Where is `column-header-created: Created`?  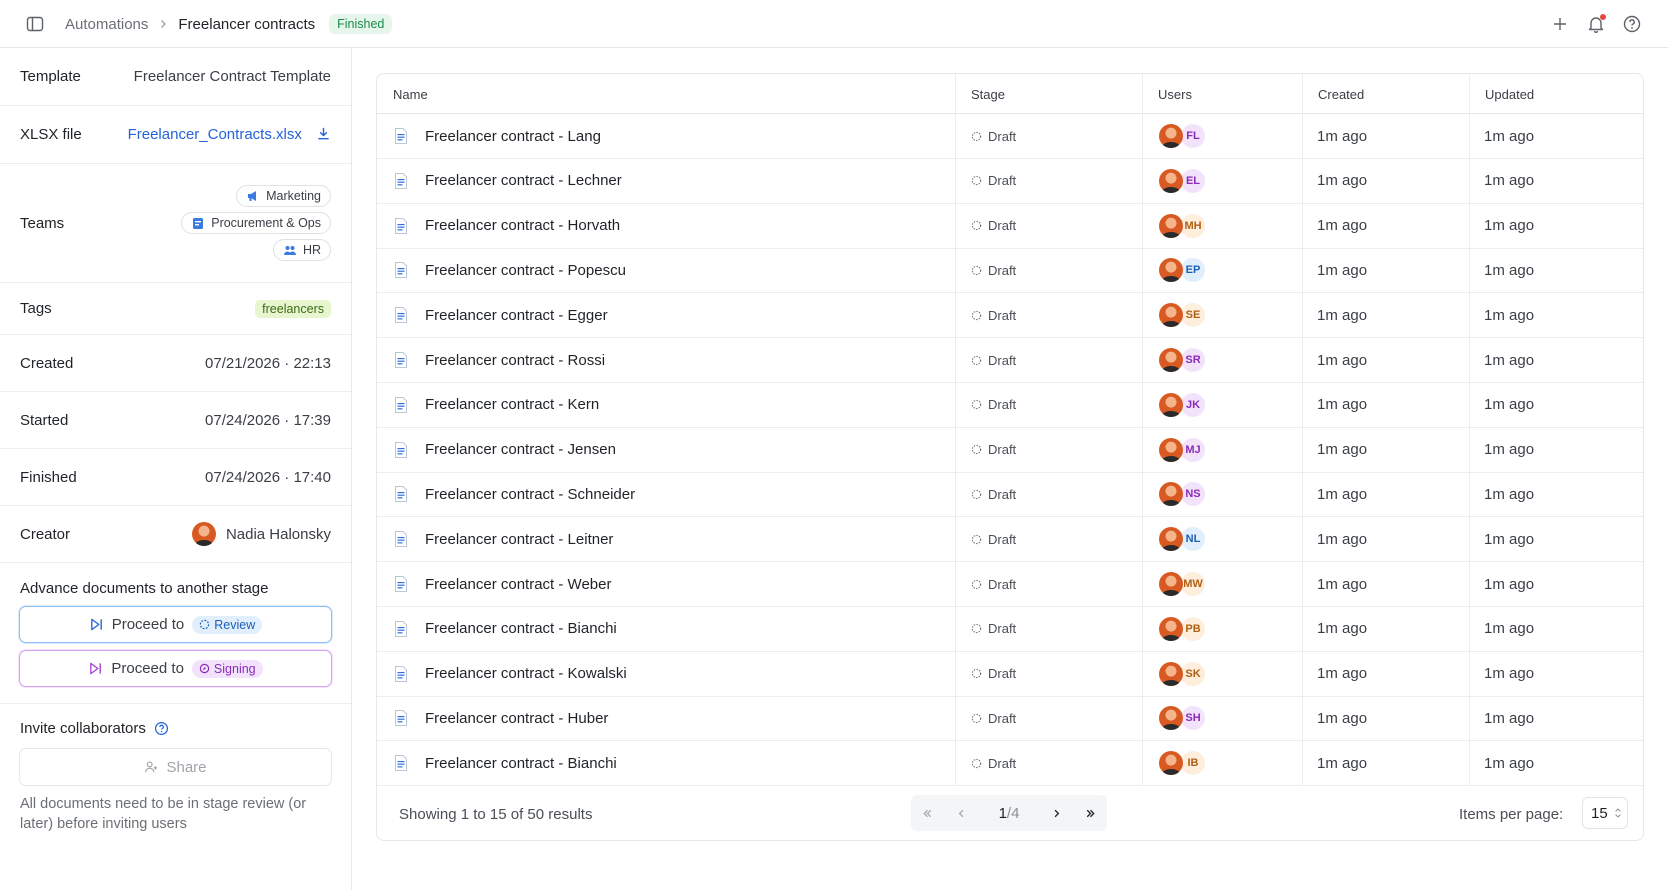 column-header-created: Created is located at coordinates (1333, 94).